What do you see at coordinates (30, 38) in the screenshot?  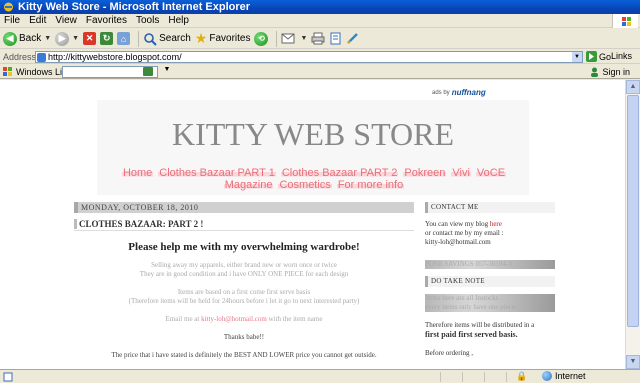 I see `back-label: Back` at bounding box center [30, 38].